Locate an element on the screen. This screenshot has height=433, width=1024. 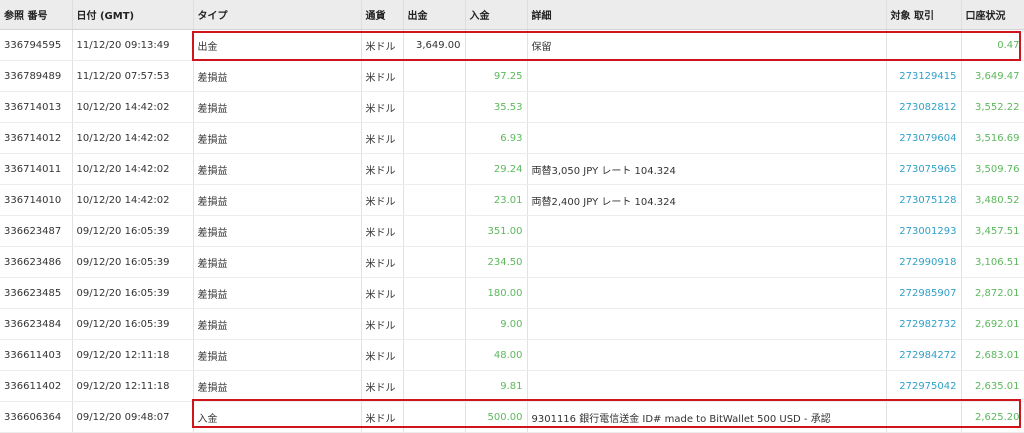
date-cell: 11/12/20 07:57:53 is located at coordinates (133, 76).